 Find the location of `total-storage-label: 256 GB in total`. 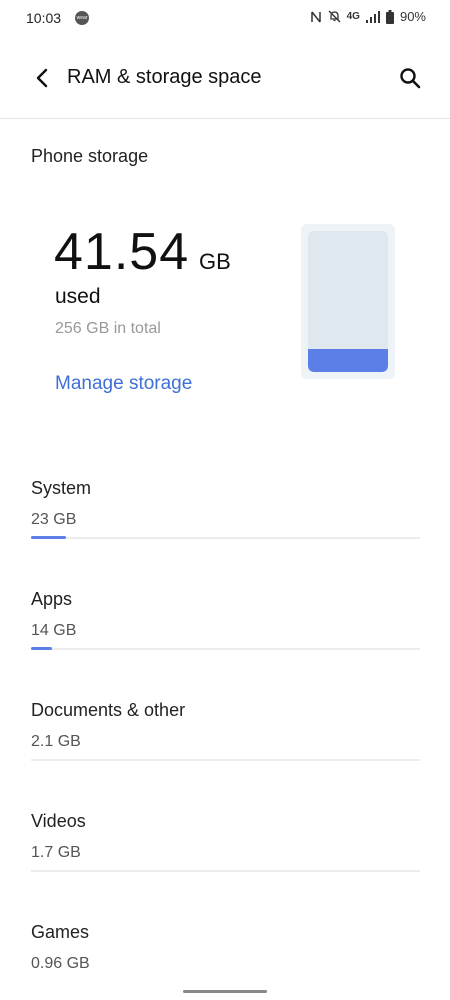

total-storage-label: 256 GB in total is located at coordinates (108, 328).